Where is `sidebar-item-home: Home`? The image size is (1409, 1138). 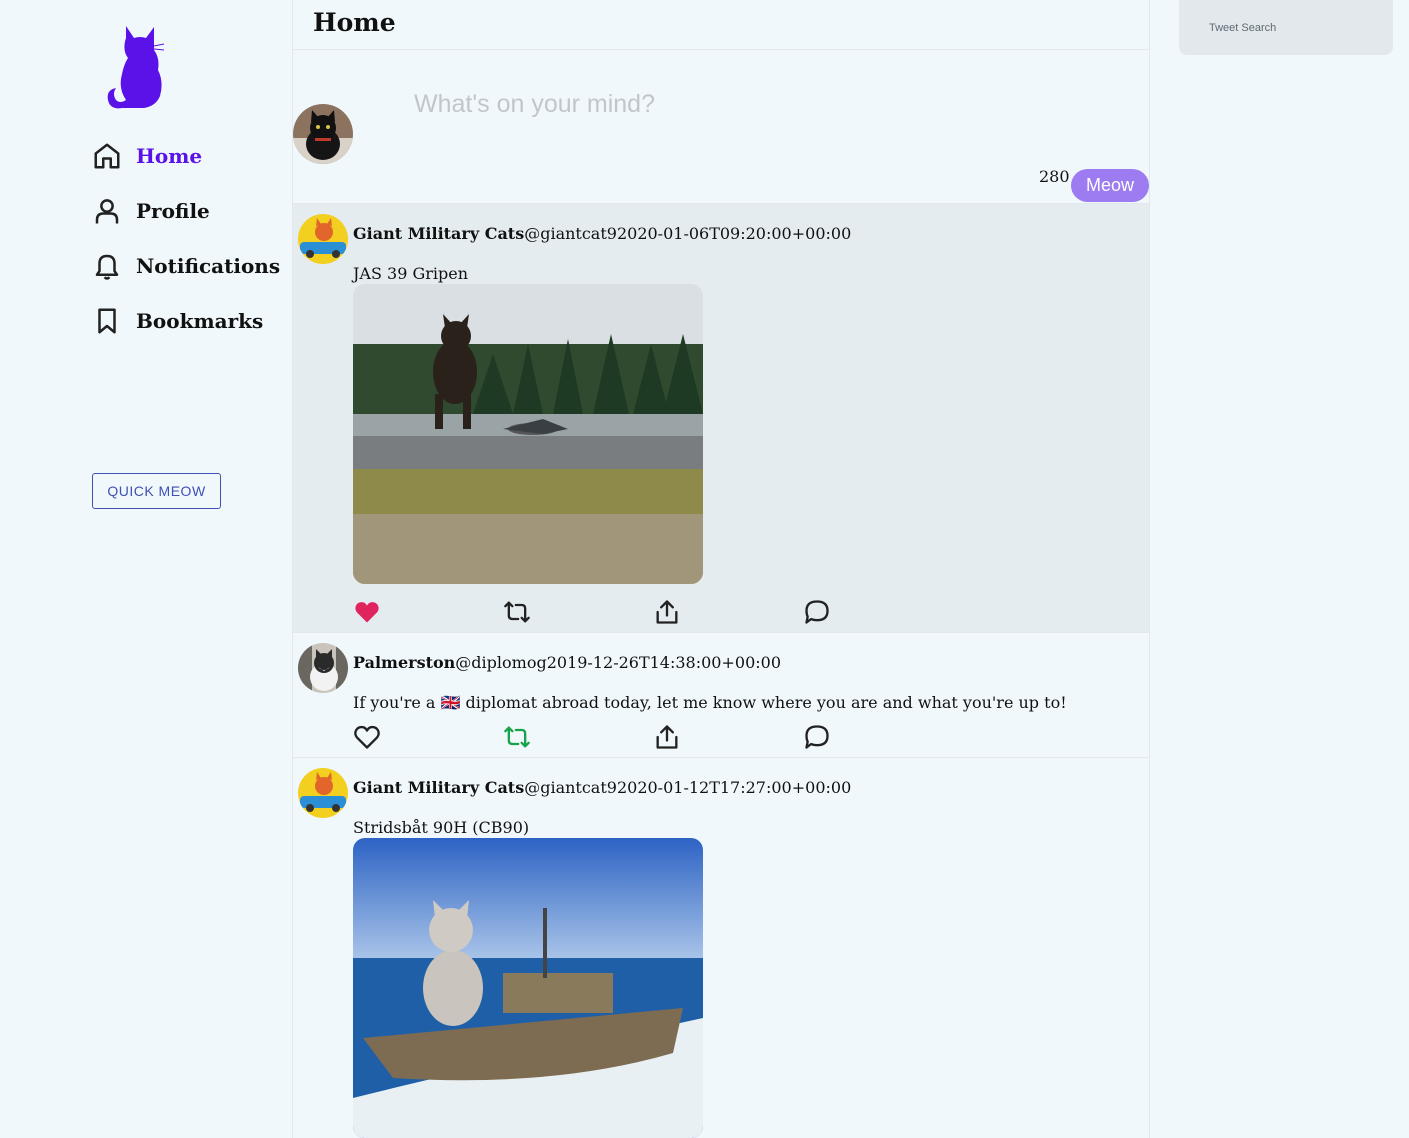 sidebar-item-home: Home is located at coordinates (147, 156).